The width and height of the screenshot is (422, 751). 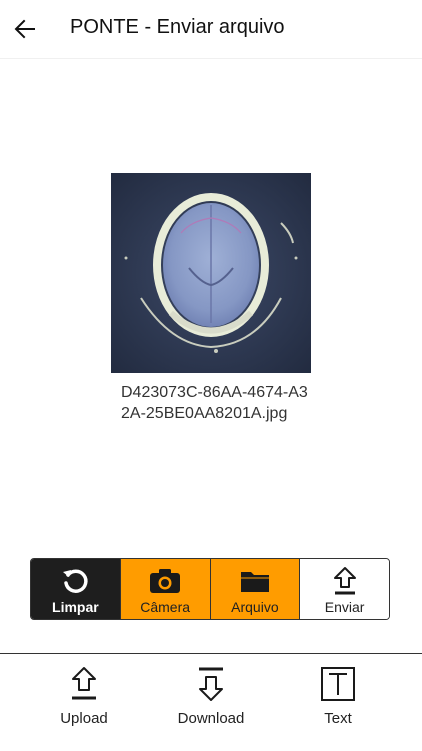 I want to click on nav-download-label: Download, so click(x=211, y=718).